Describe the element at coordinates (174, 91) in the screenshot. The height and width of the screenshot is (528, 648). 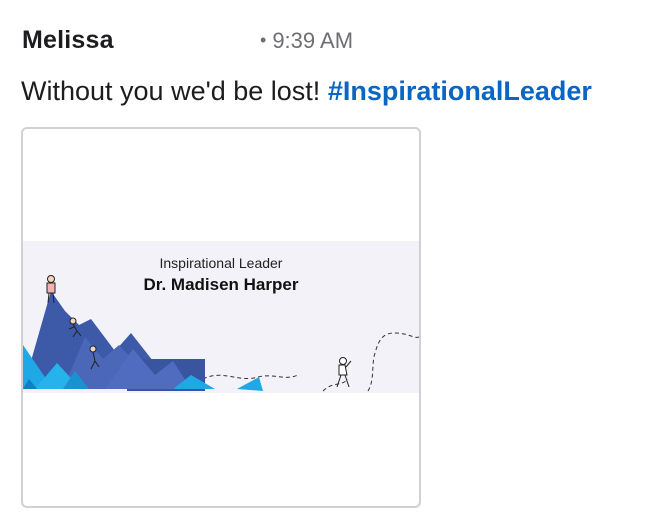
I see `message-body: Without you we'd be lost!` at that location.